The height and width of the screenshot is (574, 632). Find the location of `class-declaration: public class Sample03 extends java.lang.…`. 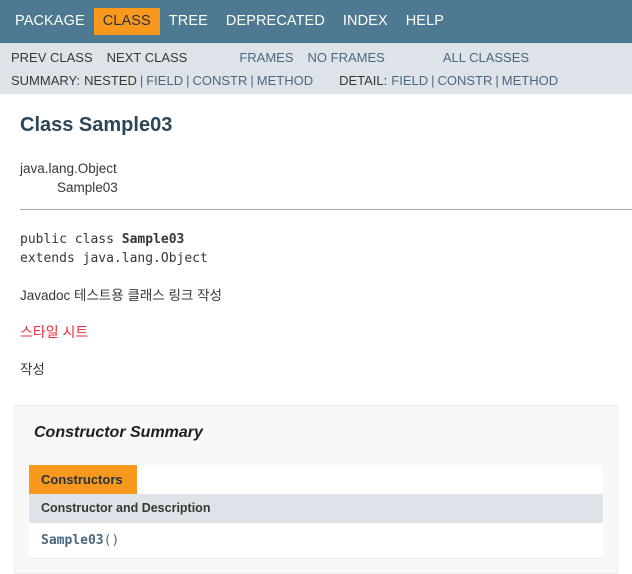

class-declaration: public class Sample03 extends java.lang.… is located at coordinates (326, 249).